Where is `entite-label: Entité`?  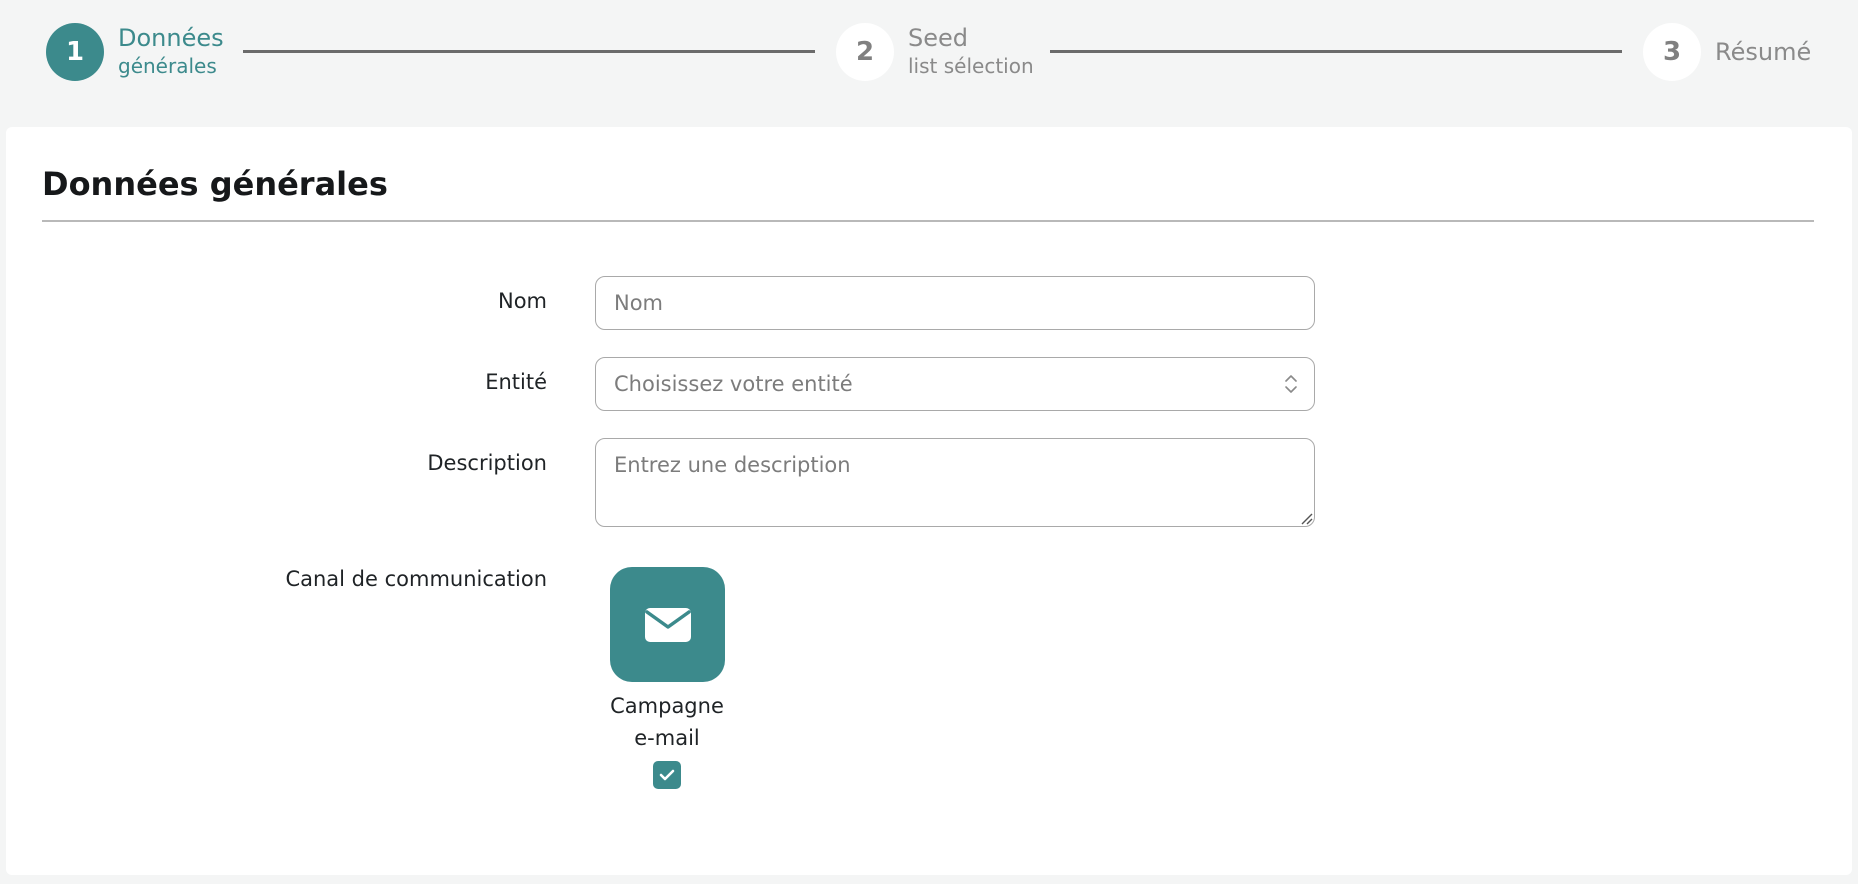 entite-label: Entité is located at coordinates (516, 382).